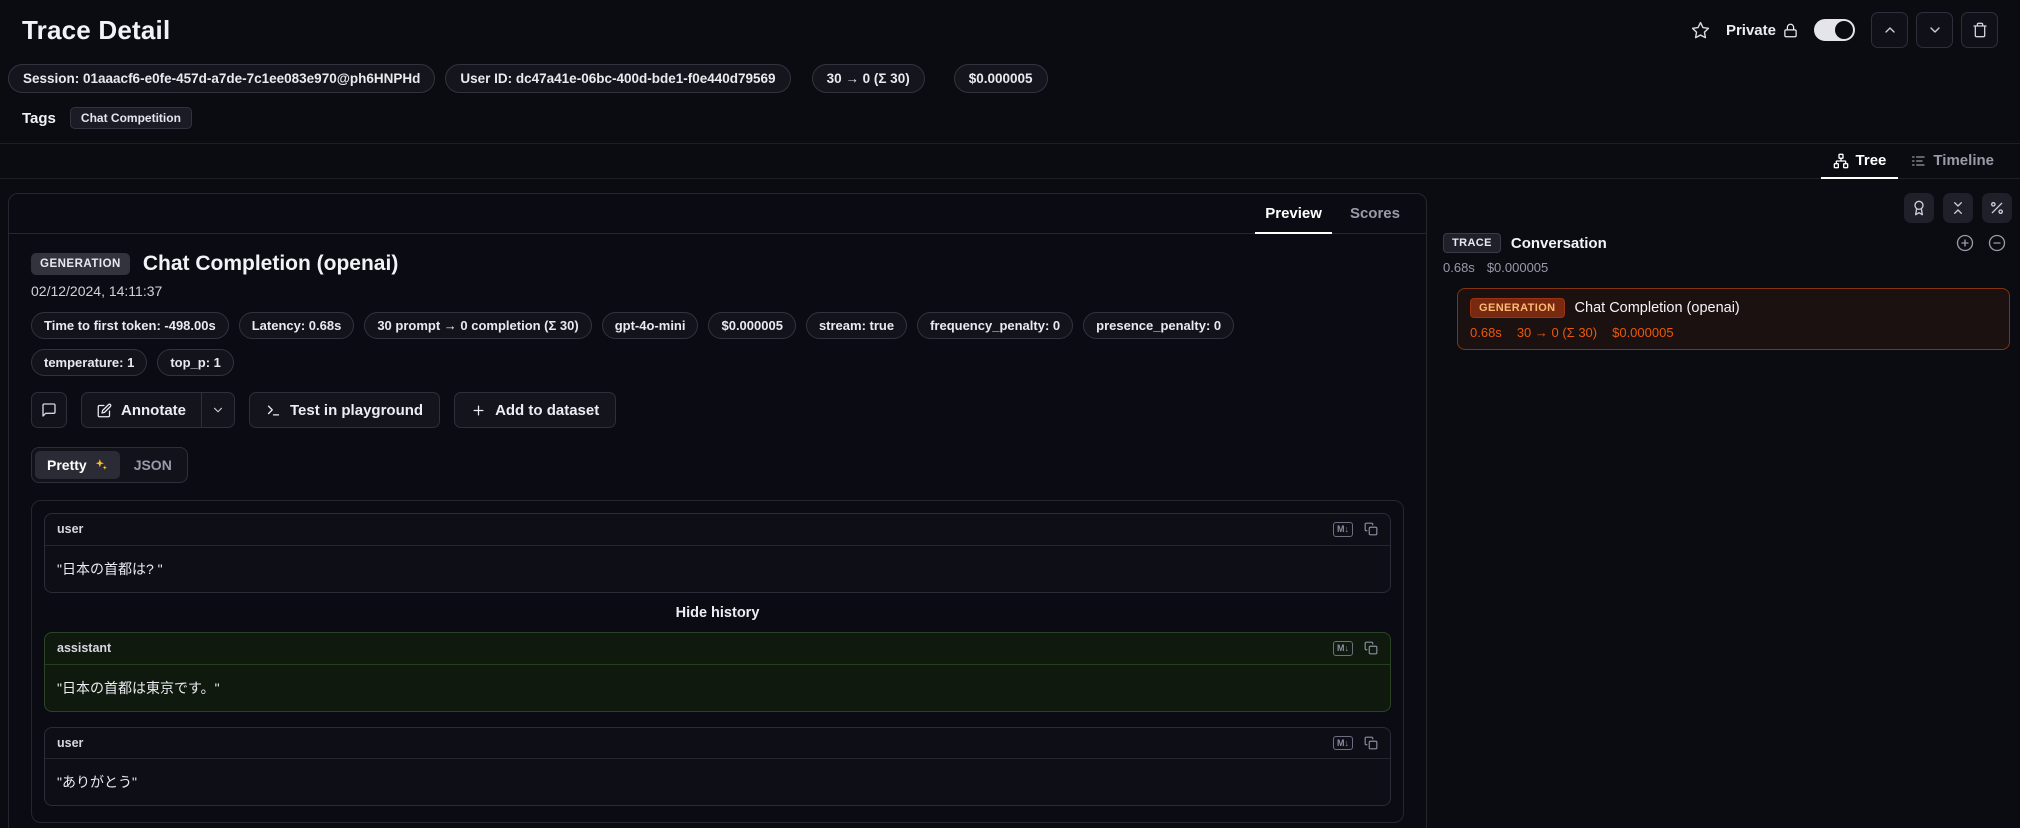 Image resolution: width=2020 pixels, height=828 pixels. I want to click on add-to-dataset-button: Add to dataset, so click(535, 410).